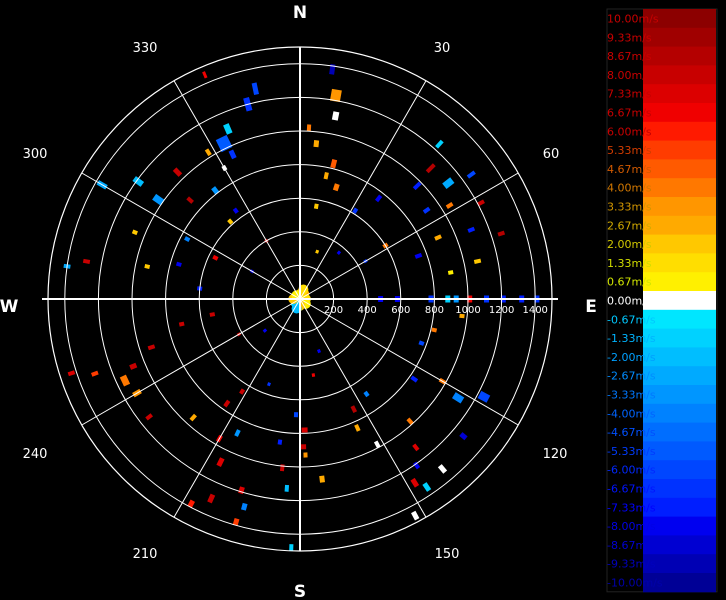  Describe the element at coordinates (9, 307) in the screenshot. I see `cardinal-west: W` at that location.